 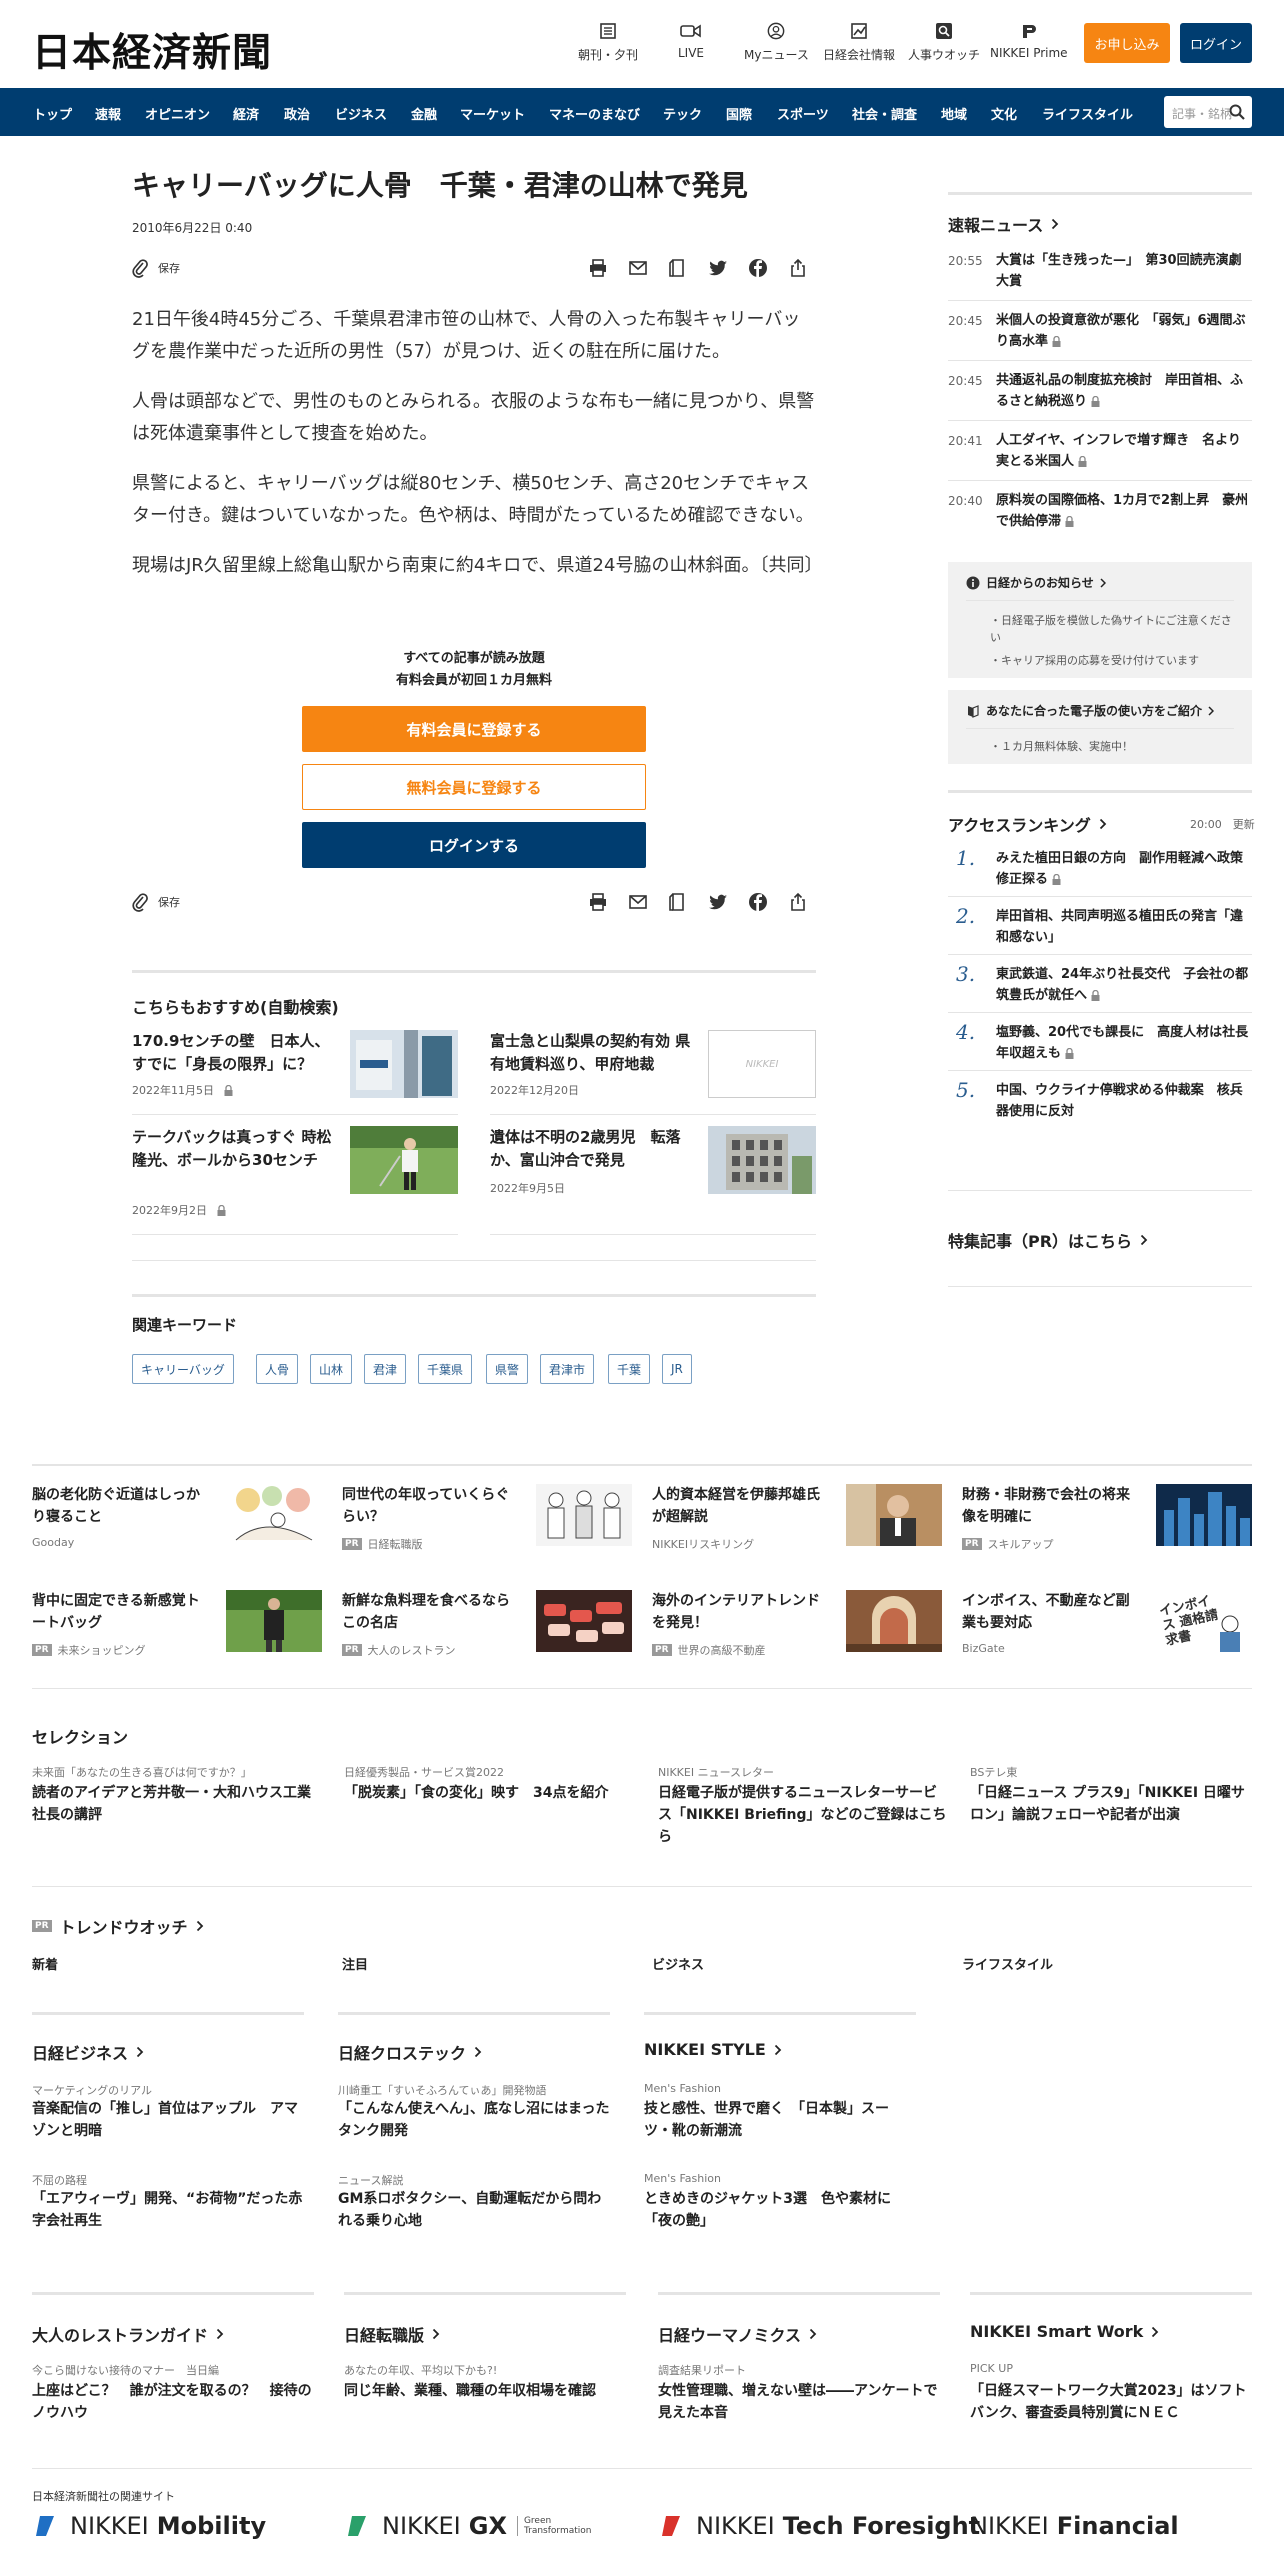 What do you see at coordinates (1111, 1804) in the screenshot?
I see `selection-item: 「日経ニュース プラス9」「NIKKEI 日曜サロン」論説フェローや記者が出演` at bounding box center [1111, 1804].